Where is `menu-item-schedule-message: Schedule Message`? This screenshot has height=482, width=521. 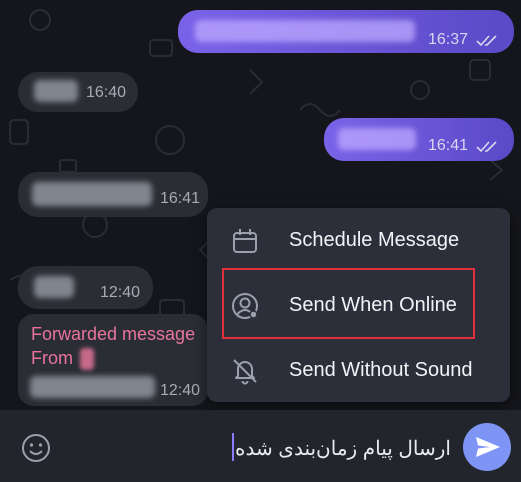
menu-item-schedule-message: Schedule Message is located at coordinates (358, 241).